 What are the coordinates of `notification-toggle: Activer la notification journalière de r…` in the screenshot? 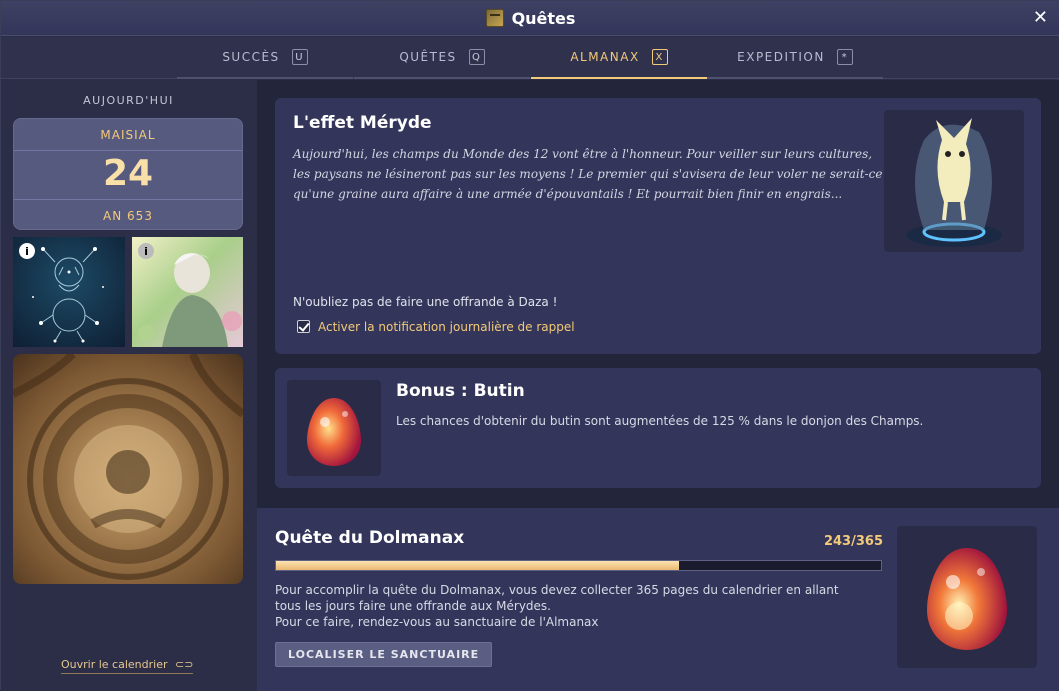 It's located at (436, 327).